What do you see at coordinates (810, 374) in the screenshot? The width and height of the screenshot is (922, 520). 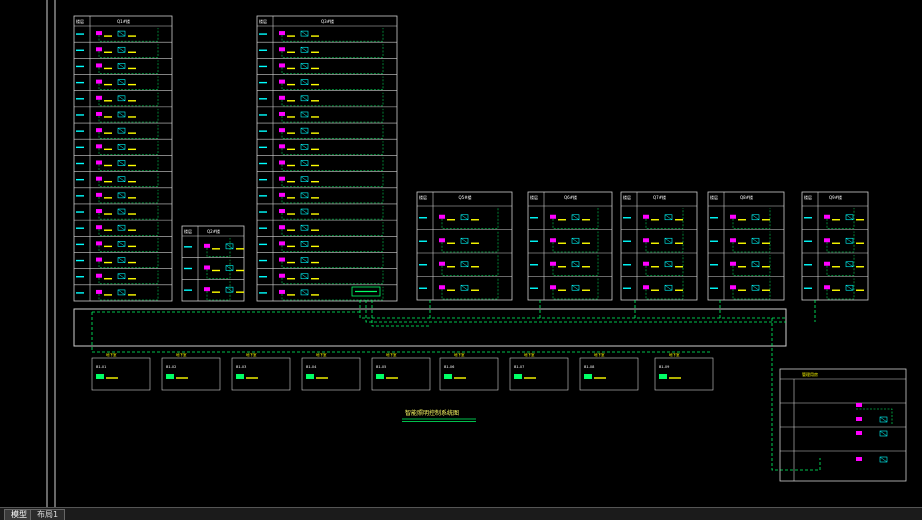 I see `management-panel-title: 管理用房` at bounding box center [810, 374].